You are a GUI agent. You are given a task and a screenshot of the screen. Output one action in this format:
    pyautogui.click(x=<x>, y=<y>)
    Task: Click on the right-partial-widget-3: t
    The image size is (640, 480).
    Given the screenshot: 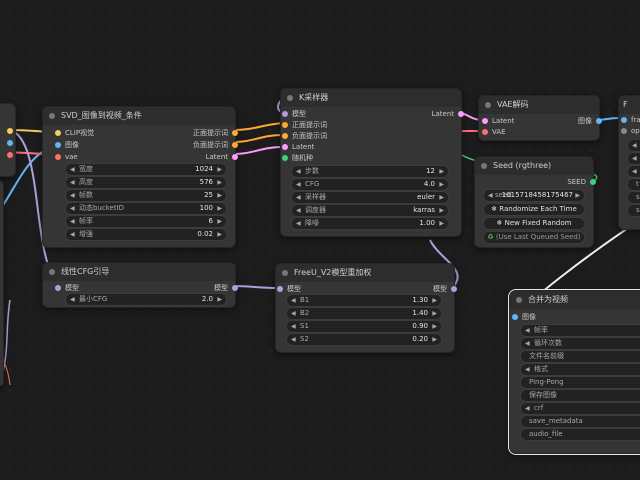 What is the action you would take?
    pyautogui.click(x=633, y=184)
    